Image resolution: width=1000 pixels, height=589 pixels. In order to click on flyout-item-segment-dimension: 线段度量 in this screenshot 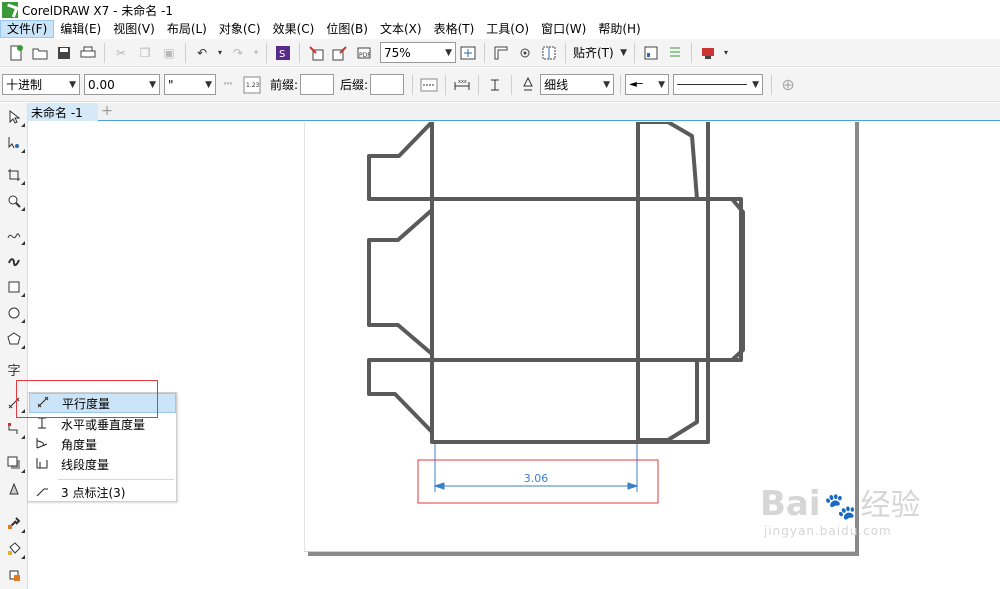, I will do `click(102, 464)`.